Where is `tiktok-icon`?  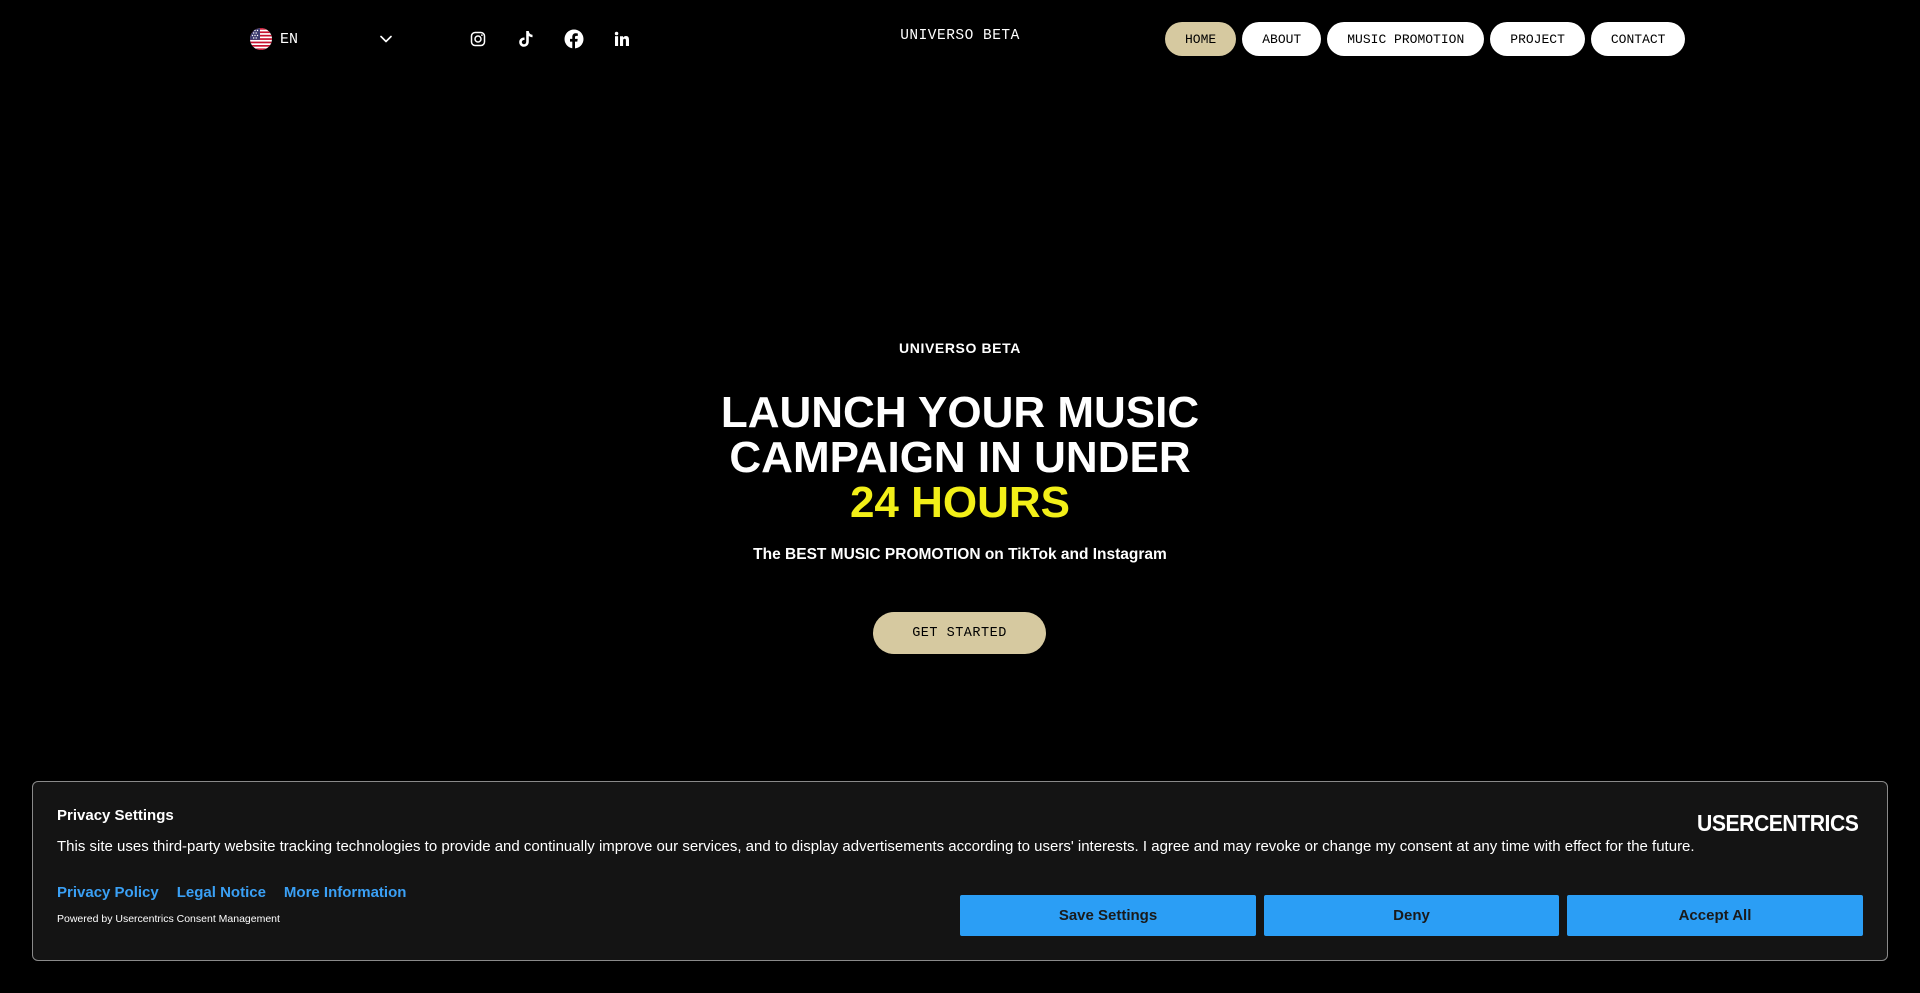 tiktok-icon is located at coordinates (526, 39).